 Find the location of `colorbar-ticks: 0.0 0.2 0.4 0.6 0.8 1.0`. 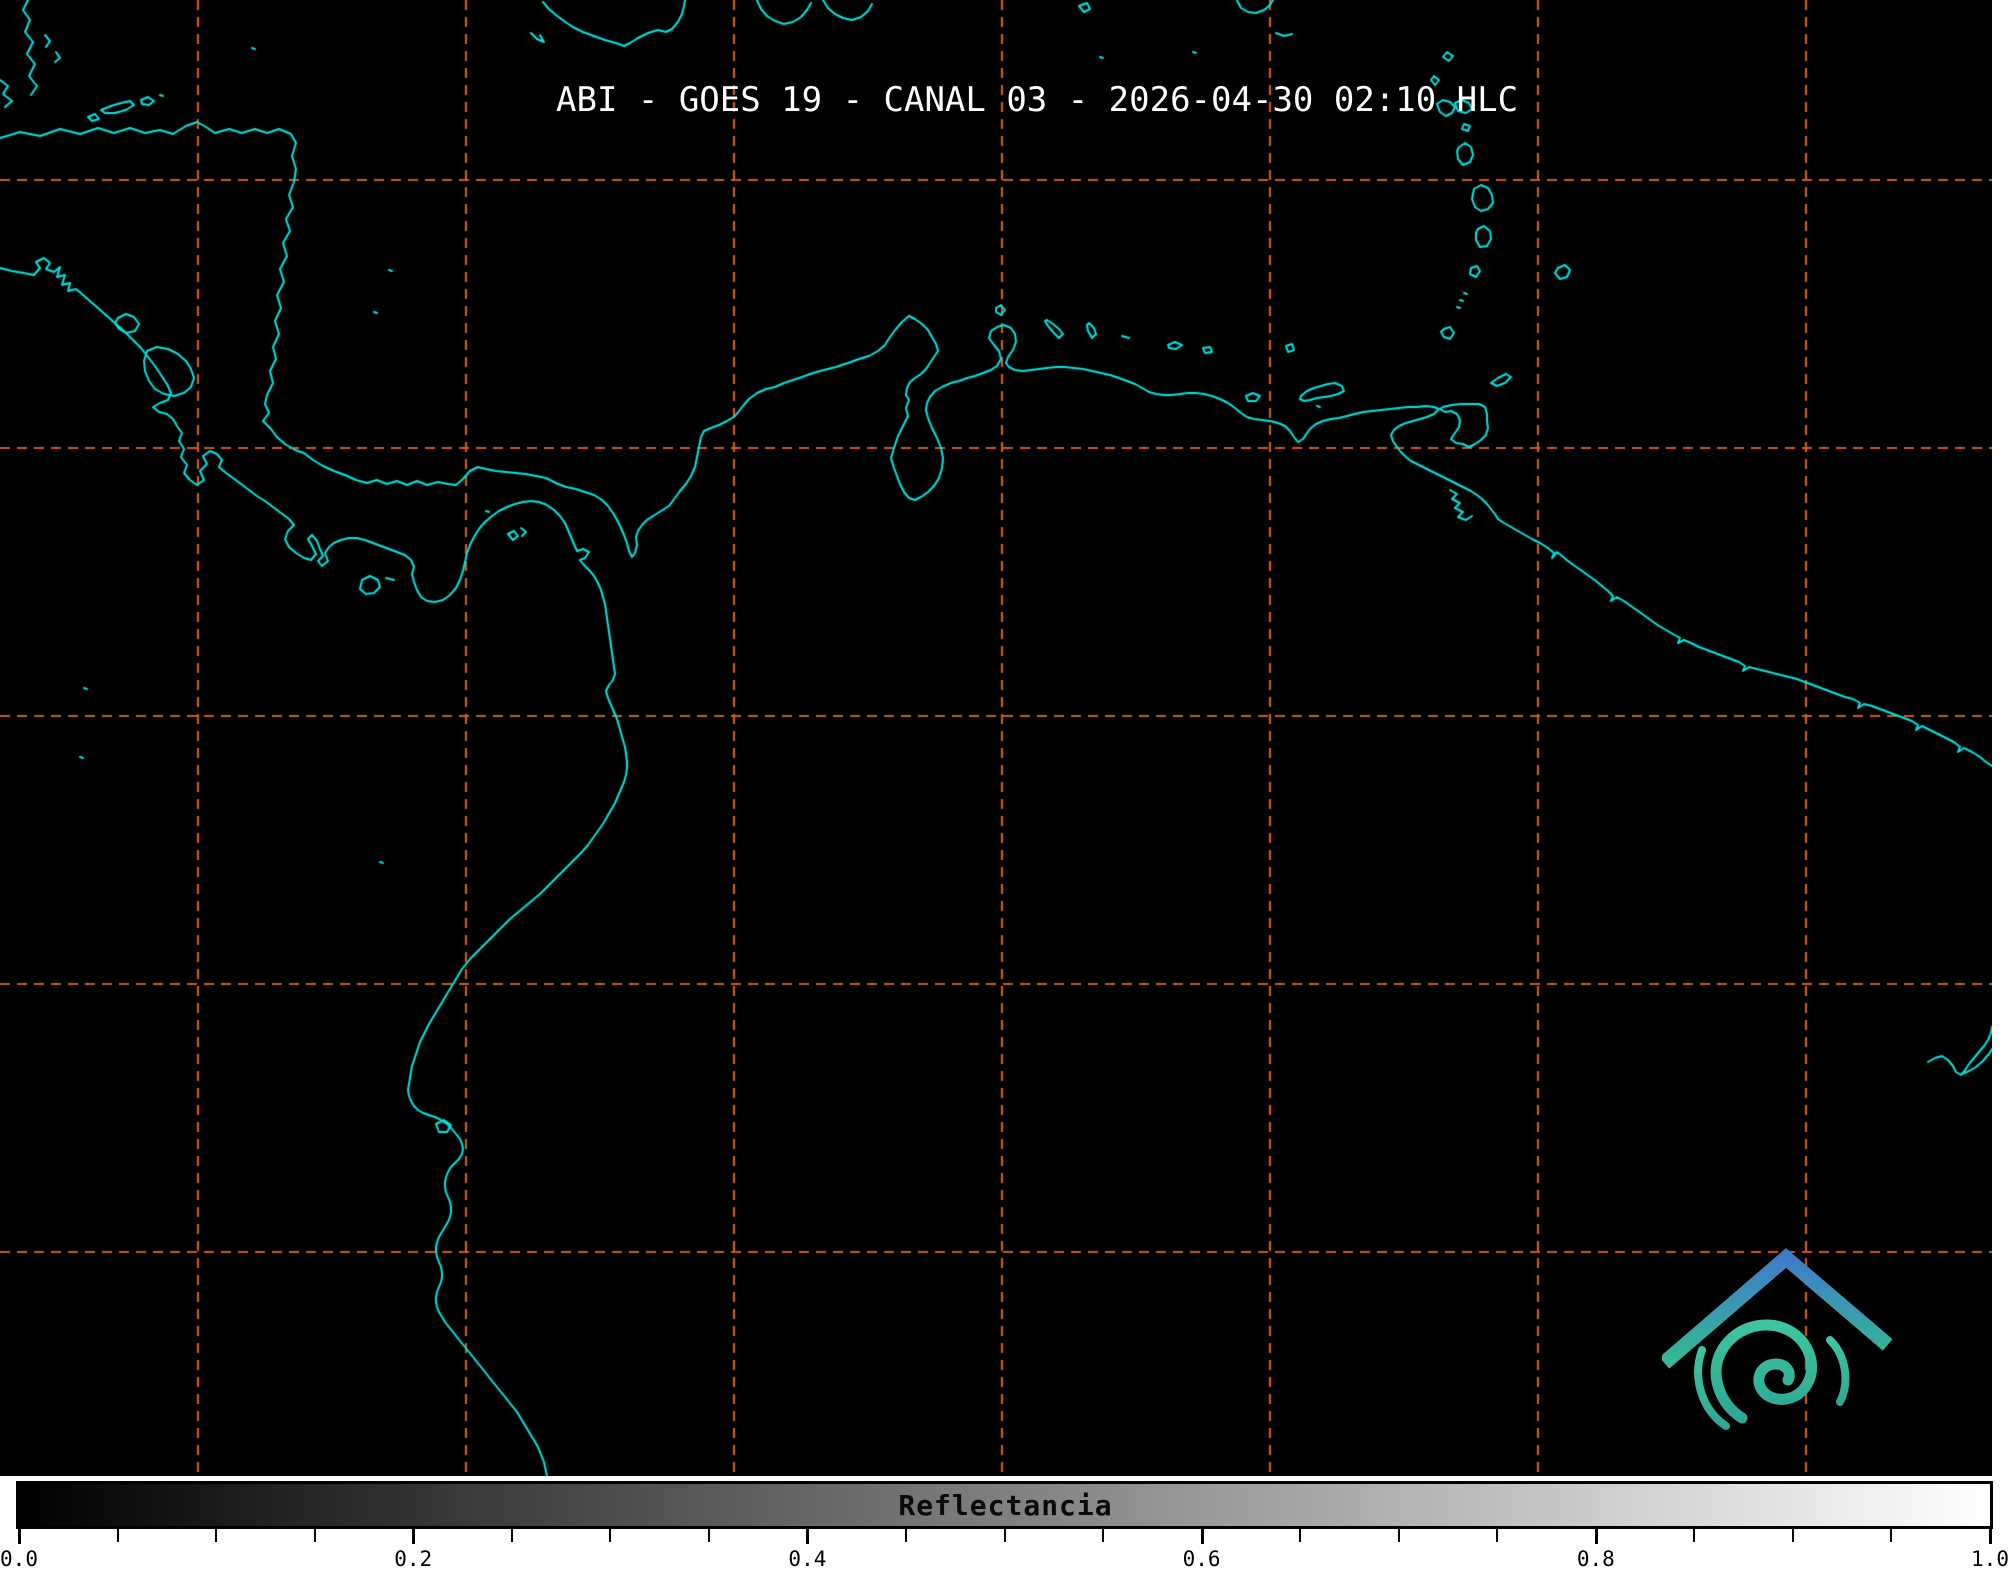

colorbar-ticks: 0.0 0.2 0.4 0.6 0.8 1.0 is located at coordinates (1005, 1553).